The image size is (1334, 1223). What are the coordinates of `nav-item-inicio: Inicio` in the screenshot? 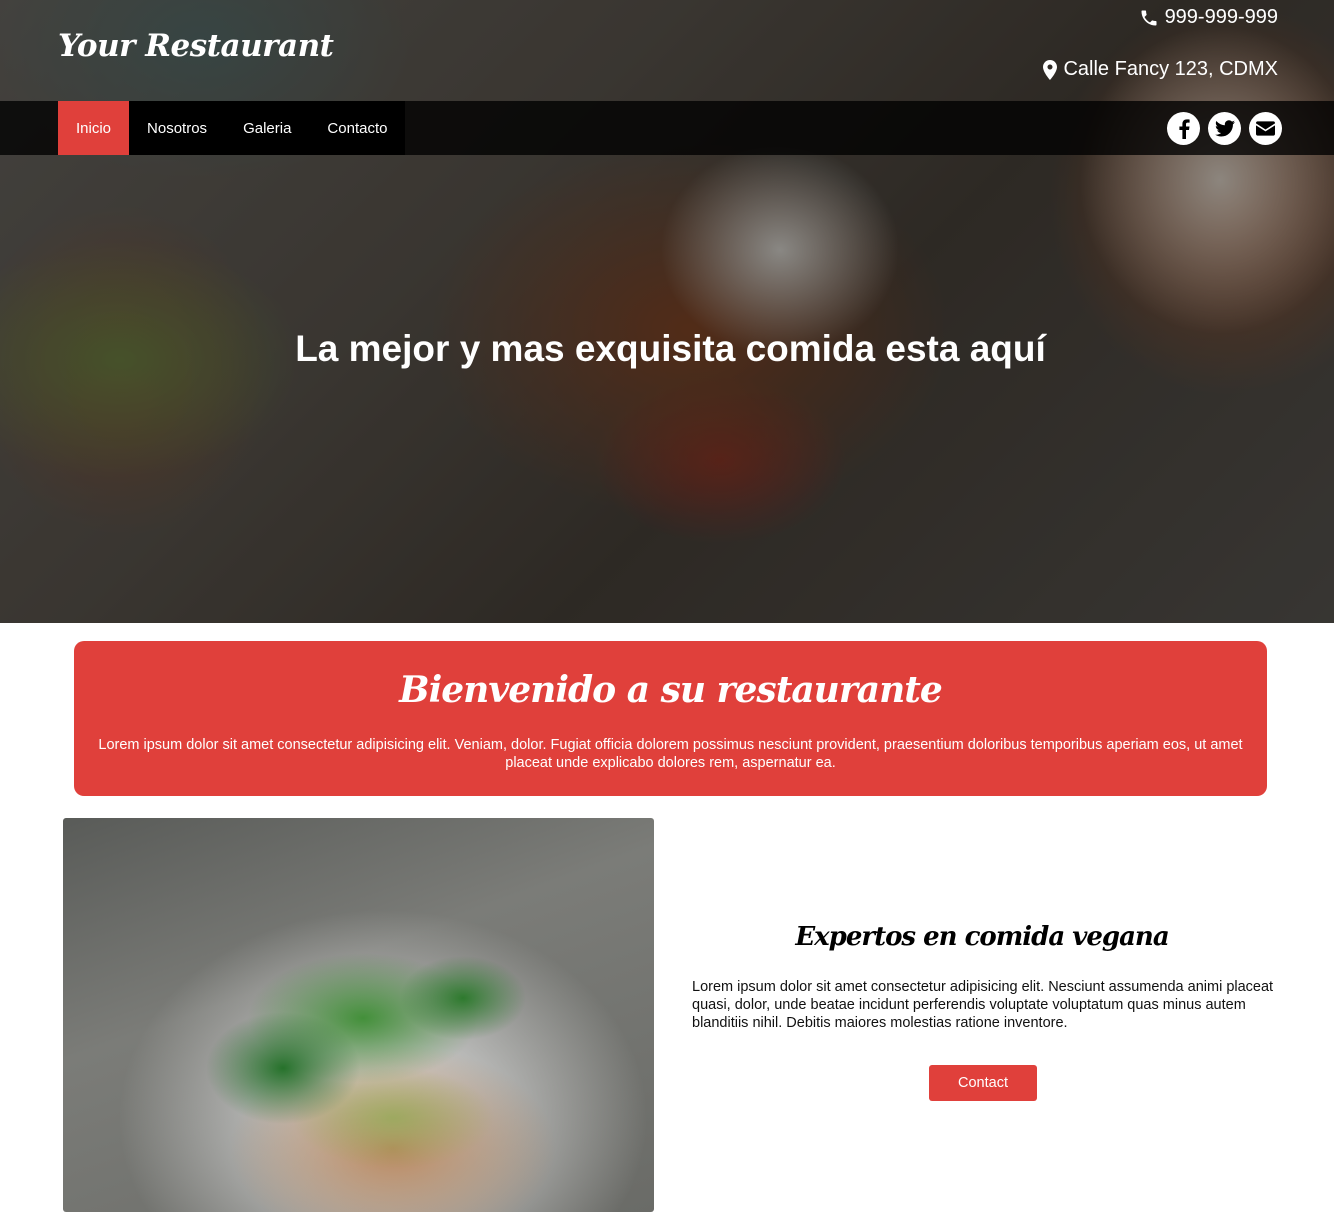 It's located at (94, 128).